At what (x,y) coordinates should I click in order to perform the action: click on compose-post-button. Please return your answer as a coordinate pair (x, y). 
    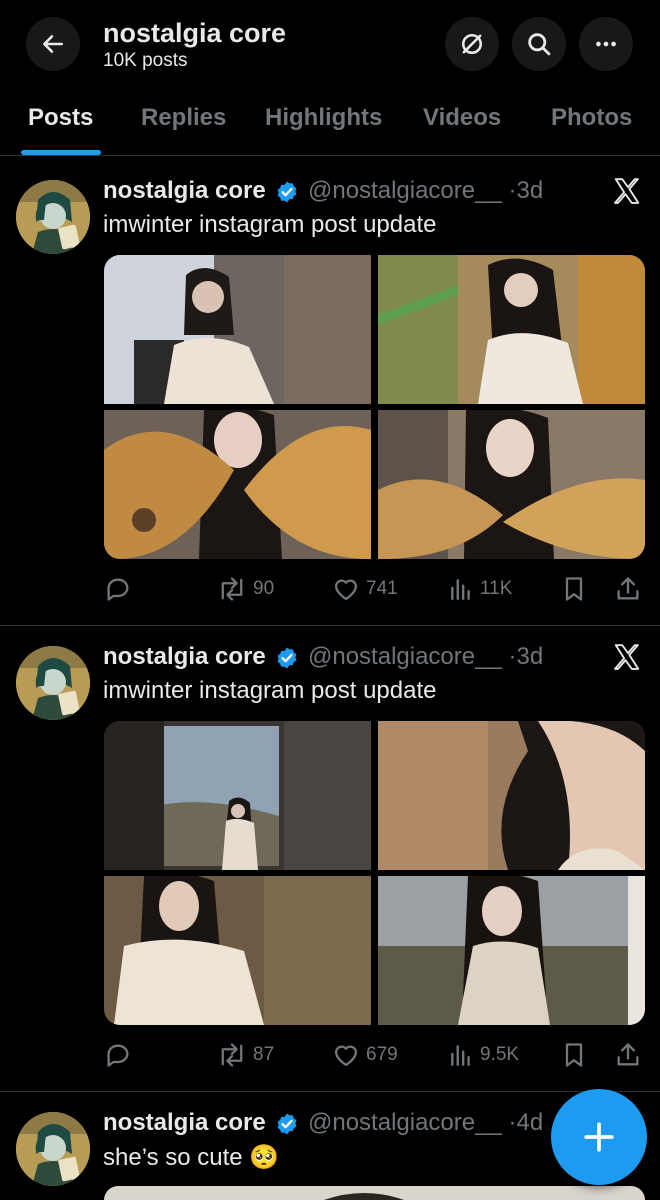
    Looking at the image, I should click on (599, 1137).